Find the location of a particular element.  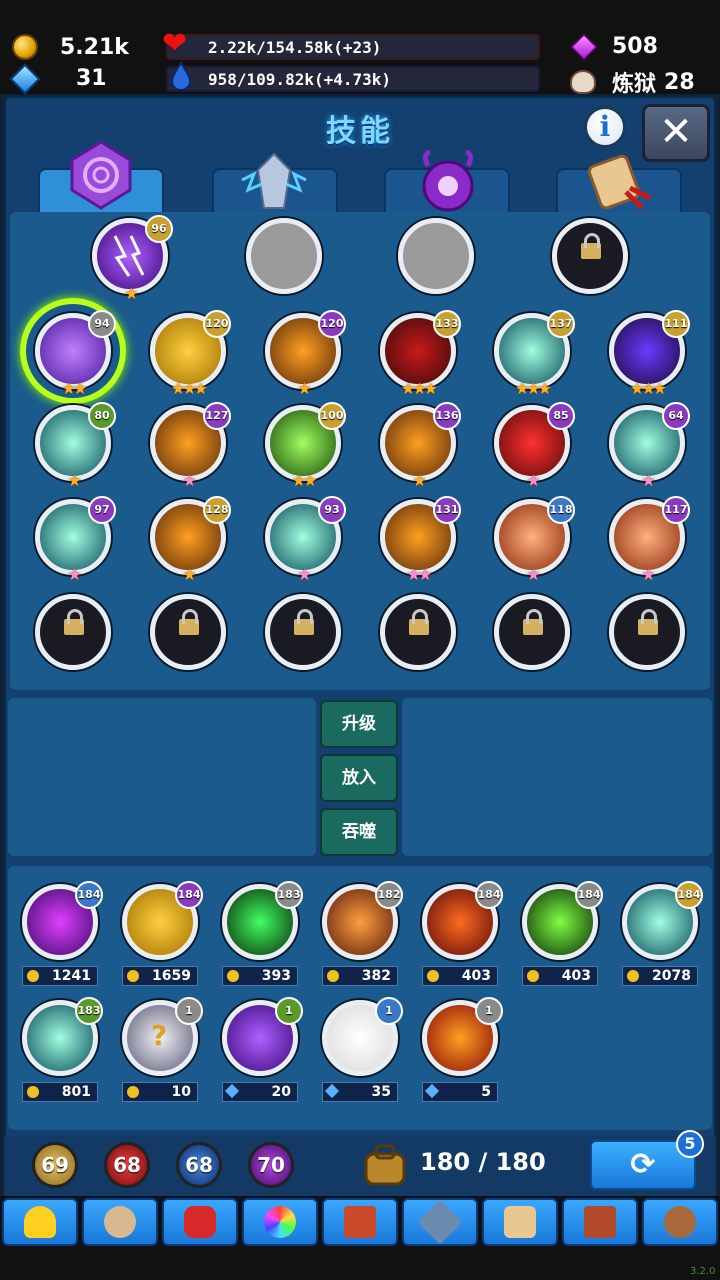

level-badge: 118 is located at coordinates (561, 510).